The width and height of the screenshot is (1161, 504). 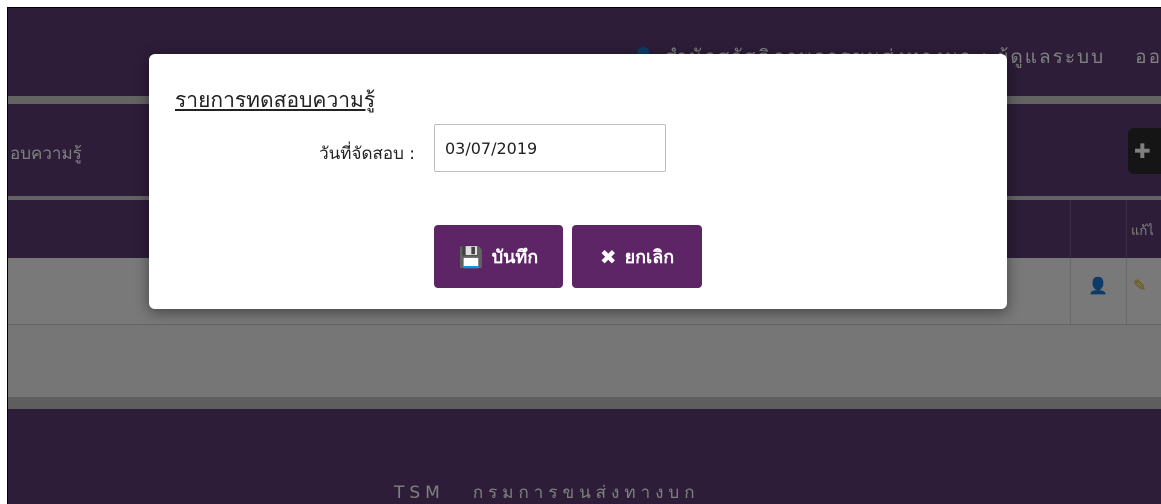 I want to click on exam-date-input, so click(x=550, y=148).